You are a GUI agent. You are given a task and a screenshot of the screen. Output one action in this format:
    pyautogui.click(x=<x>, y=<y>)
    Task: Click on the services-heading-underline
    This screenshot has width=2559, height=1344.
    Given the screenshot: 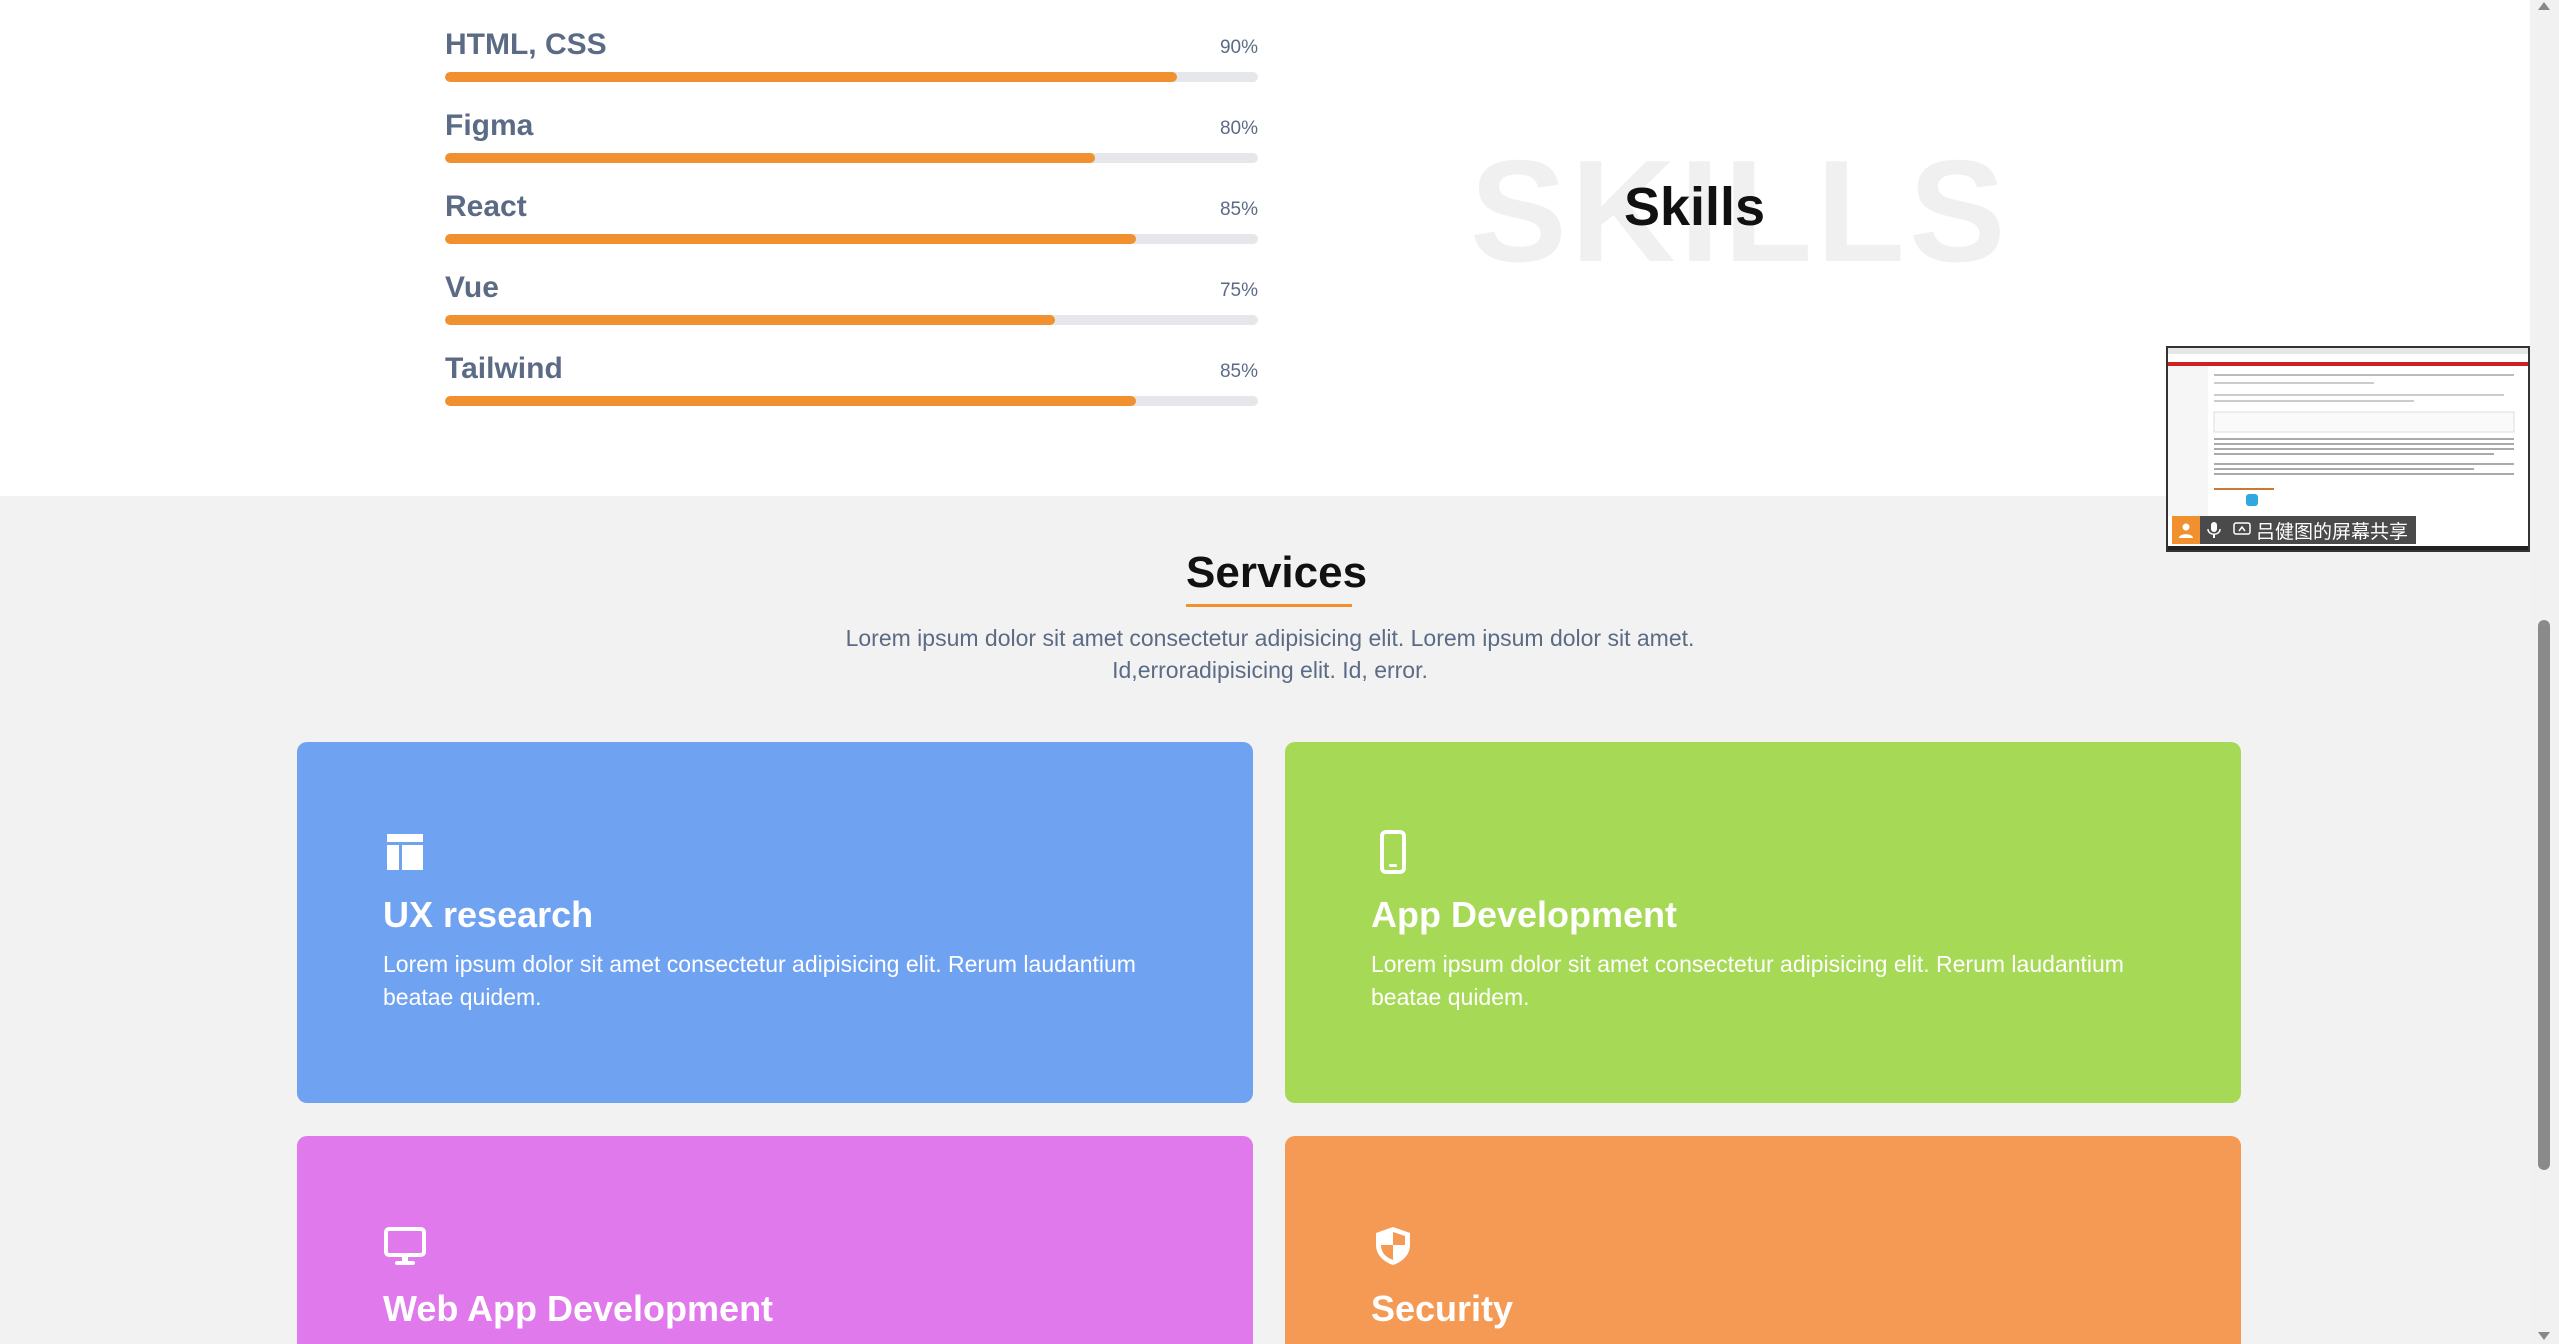 What is the action you would take?
    pyautogui.click(x=1269, y=605)
    